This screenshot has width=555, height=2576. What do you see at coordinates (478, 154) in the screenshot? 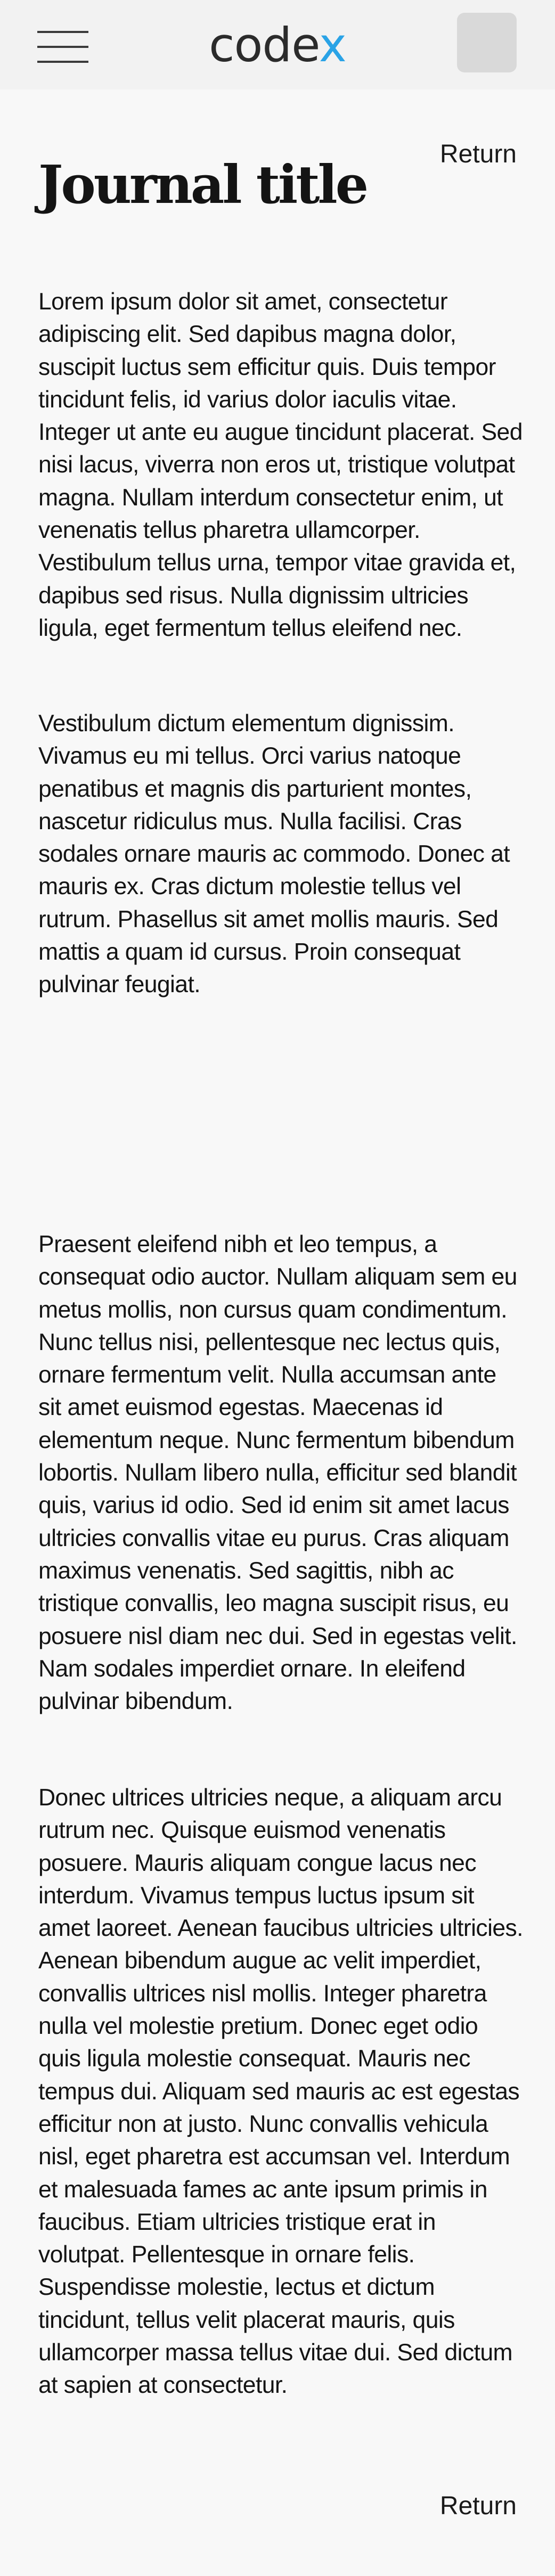
I see `return-link-top: Return` at bounding box center [478, 154].